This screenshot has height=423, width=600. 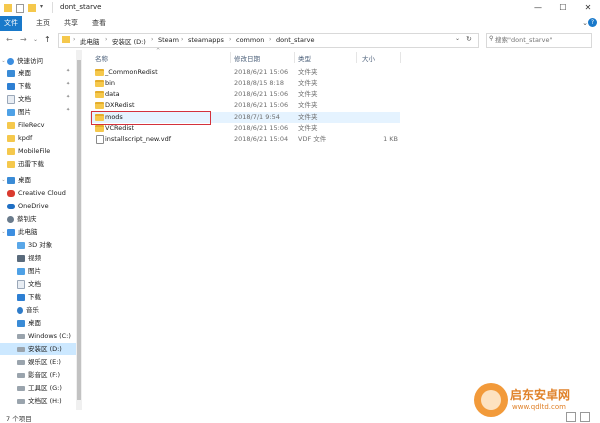 I want to click on tab-file: 文件, so click(x=11, y=23).